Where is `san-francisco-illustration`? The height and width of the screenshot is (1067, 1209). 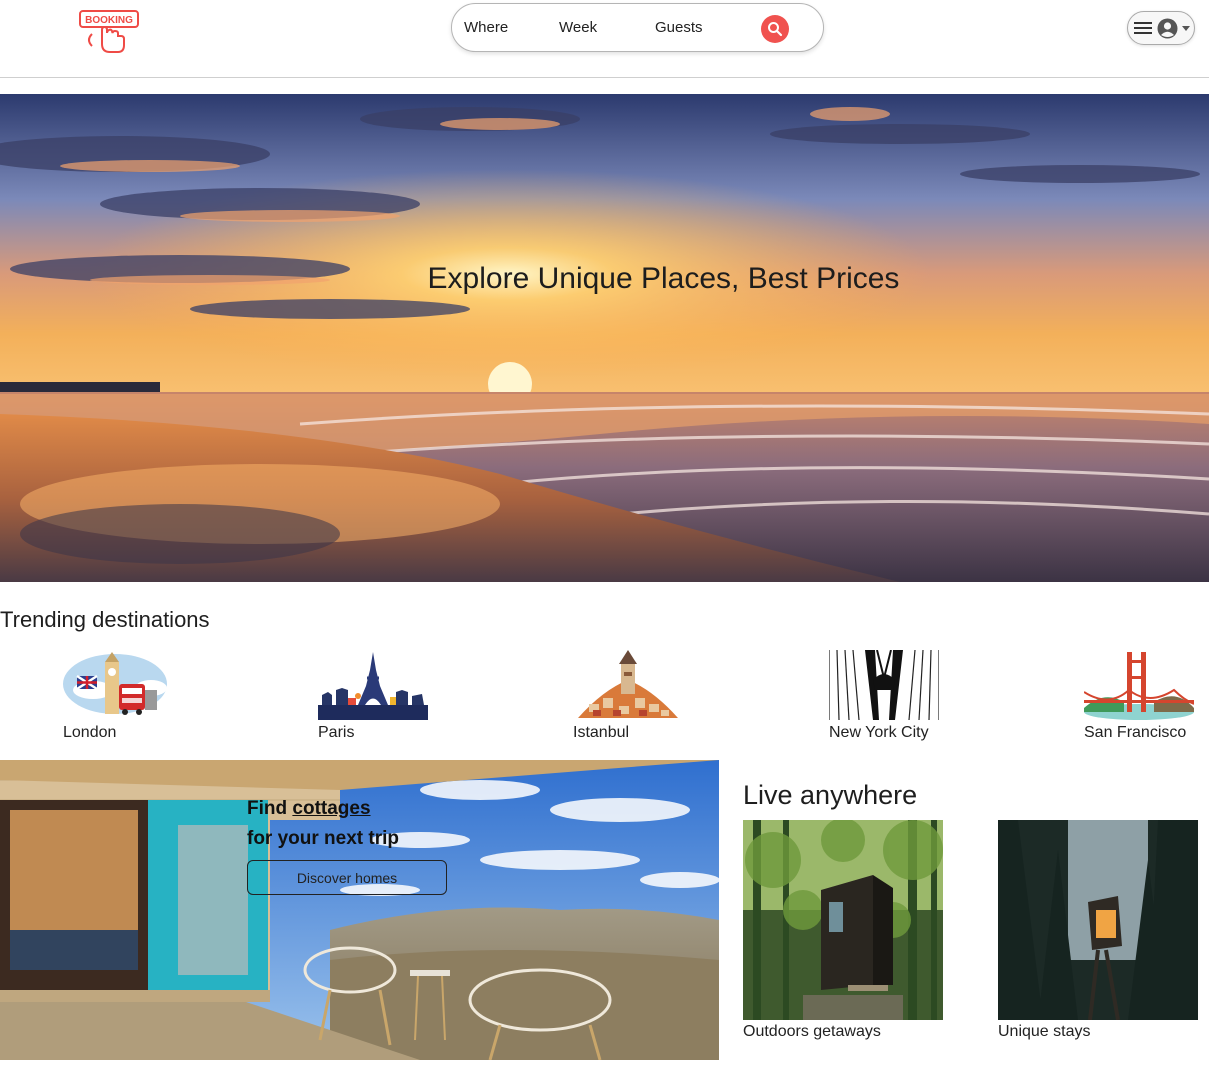
san-francisco-illustration is located at coordinates (1139, 686).